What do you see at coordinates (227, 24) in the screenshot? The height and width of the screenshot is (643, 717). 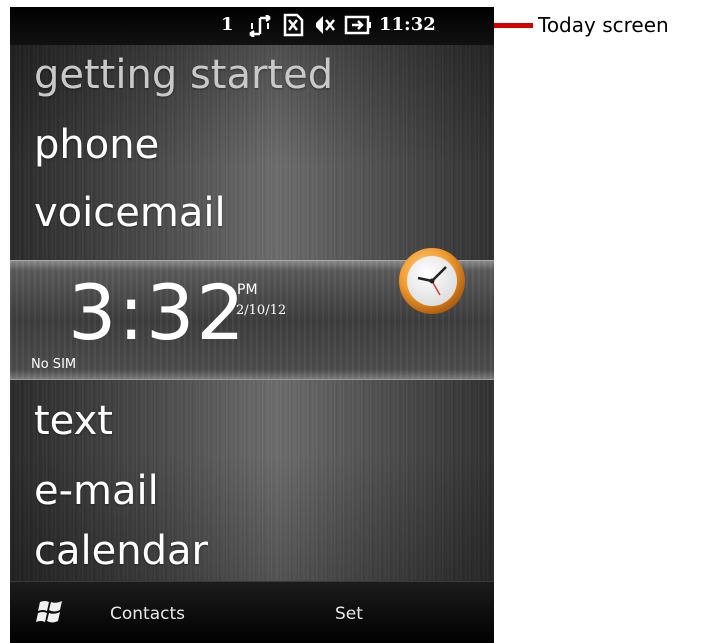 I see `signal-indicator: 1` at bounding box center [227, 24].